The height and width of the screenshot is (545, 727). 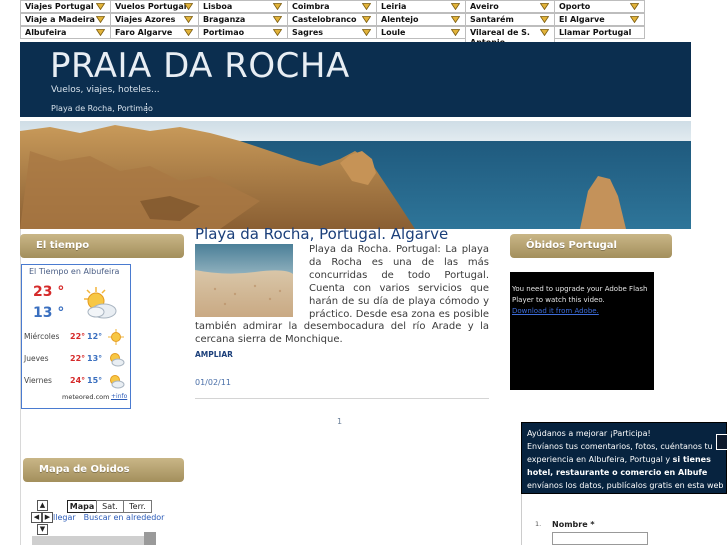 What do you see at coordinates (145, 19) in the screenshot?
I see `menu-item-label: Viajes Azores` at bounding box center [145, 19].